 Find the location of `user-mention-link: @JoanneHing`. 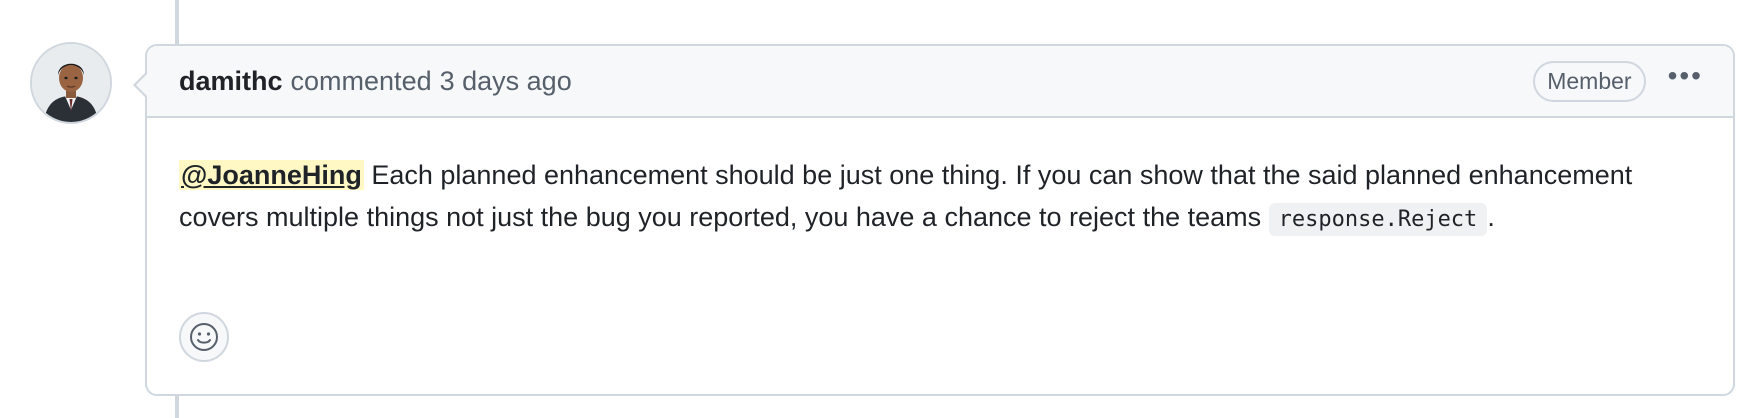

user-mention-link: @JoanneHing is located at coordinates (271, 175).